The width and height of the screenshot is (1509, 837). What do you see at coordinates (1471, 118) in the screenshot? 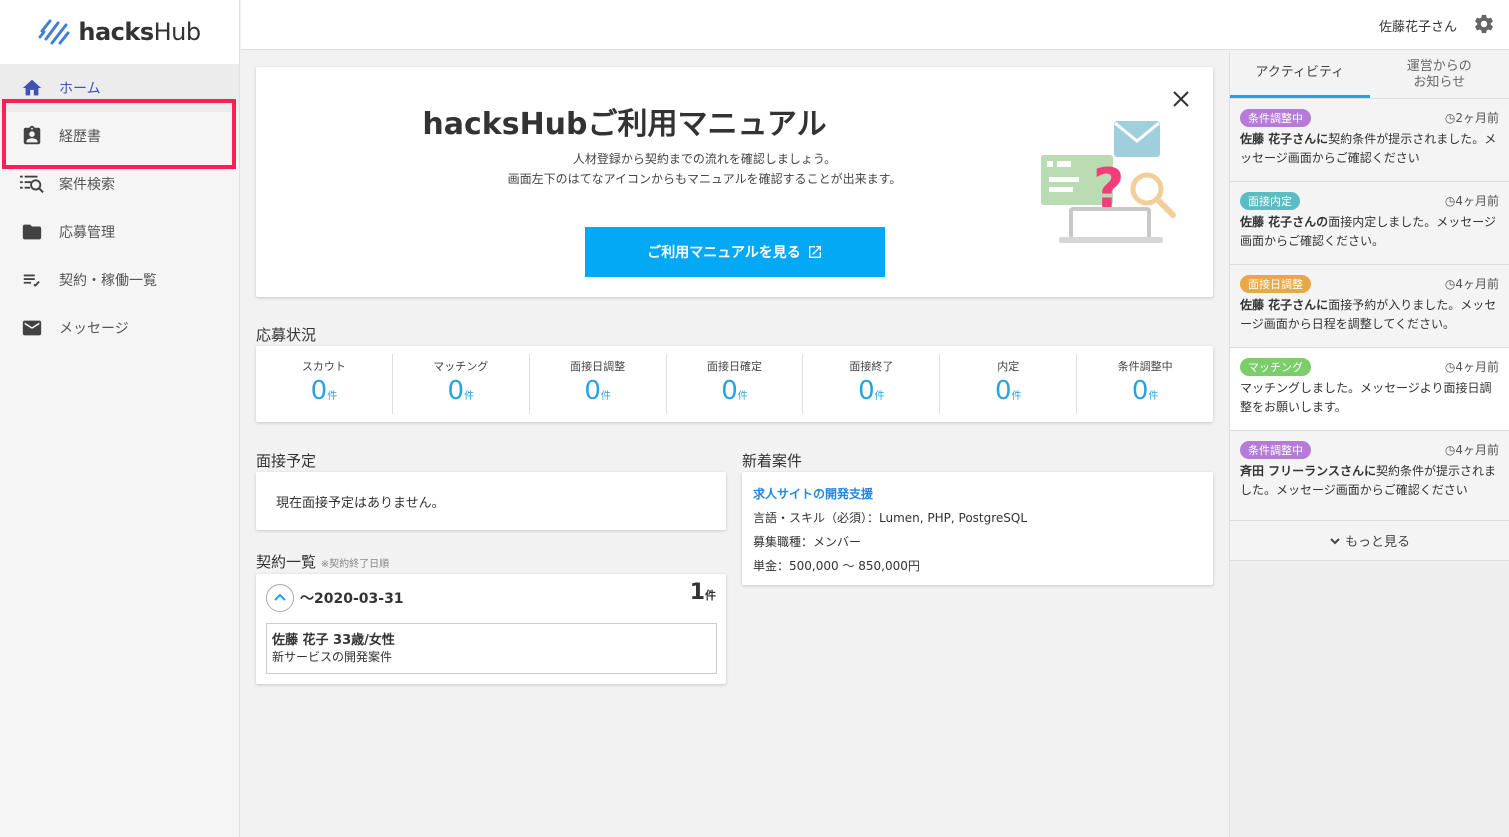
I see `activity-time: ◷2ヶ月前` at bounding box center [1471, 118].